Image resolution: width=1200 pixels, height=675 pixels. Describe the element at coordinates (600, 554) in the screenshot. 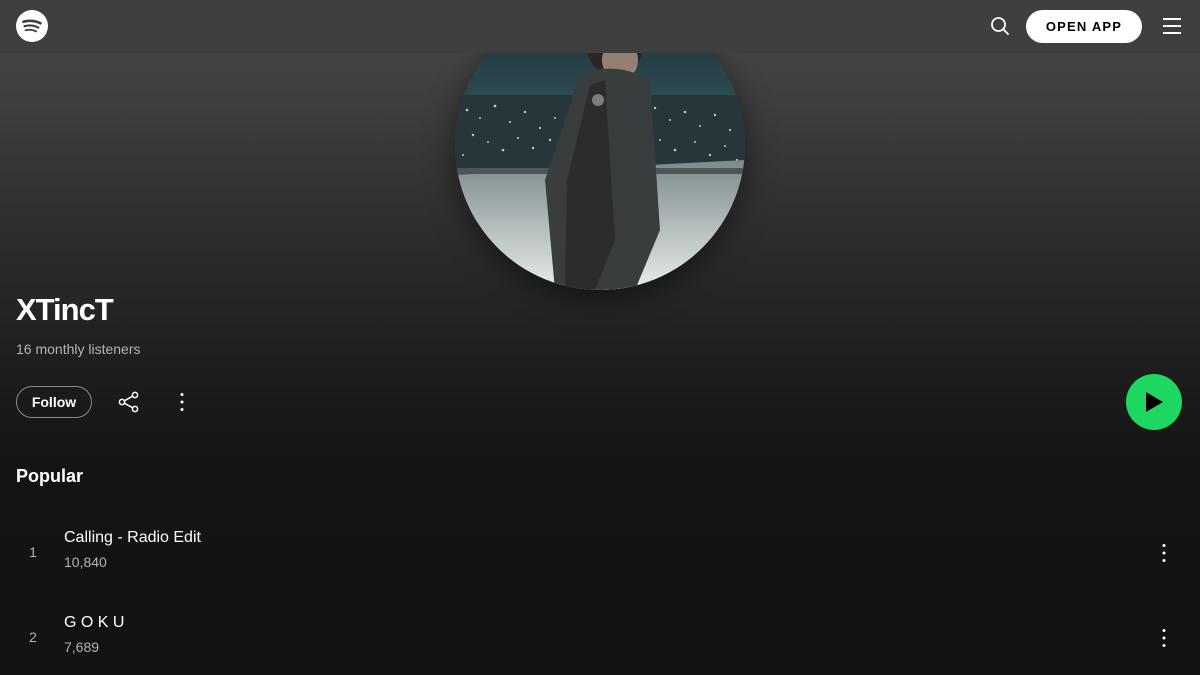

I see `track-row: 1 Calling - Radio Edit 10,840` at that location.